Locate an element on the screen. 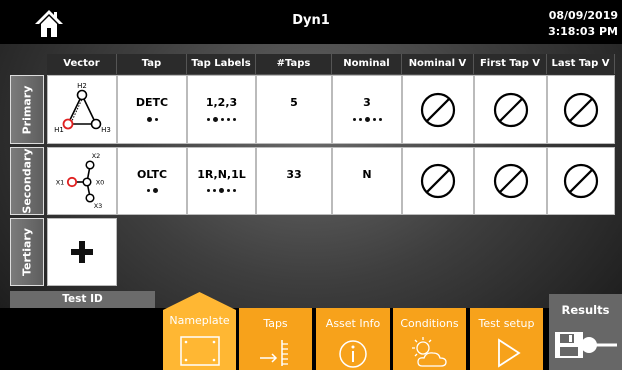 The height and width of the screenshot is (370, 622). primary-nominal-v-cell is located at coordinates (438, 109).